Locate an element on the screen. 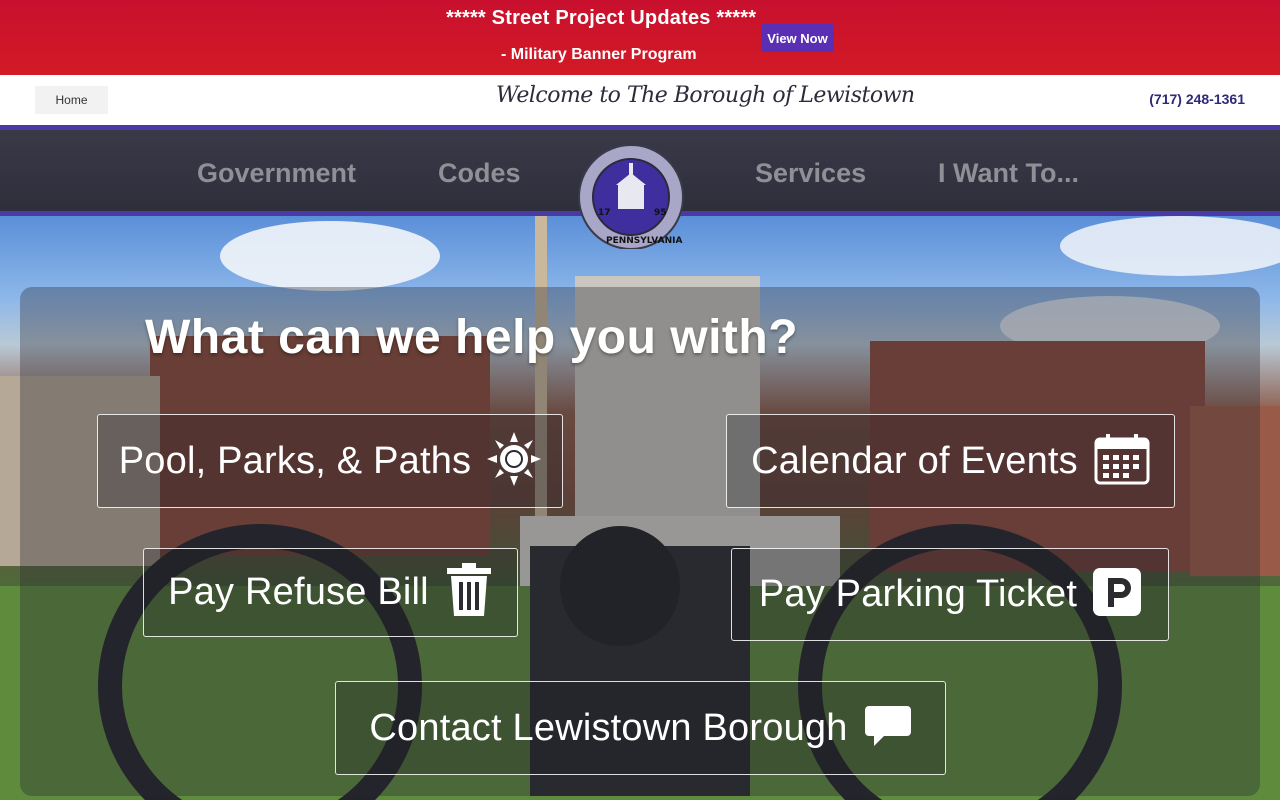 Image resolution: width=1280 pixels, height=800 pixels. action-label: Contact Lewistown Borough is located at coordinates (608, 727).